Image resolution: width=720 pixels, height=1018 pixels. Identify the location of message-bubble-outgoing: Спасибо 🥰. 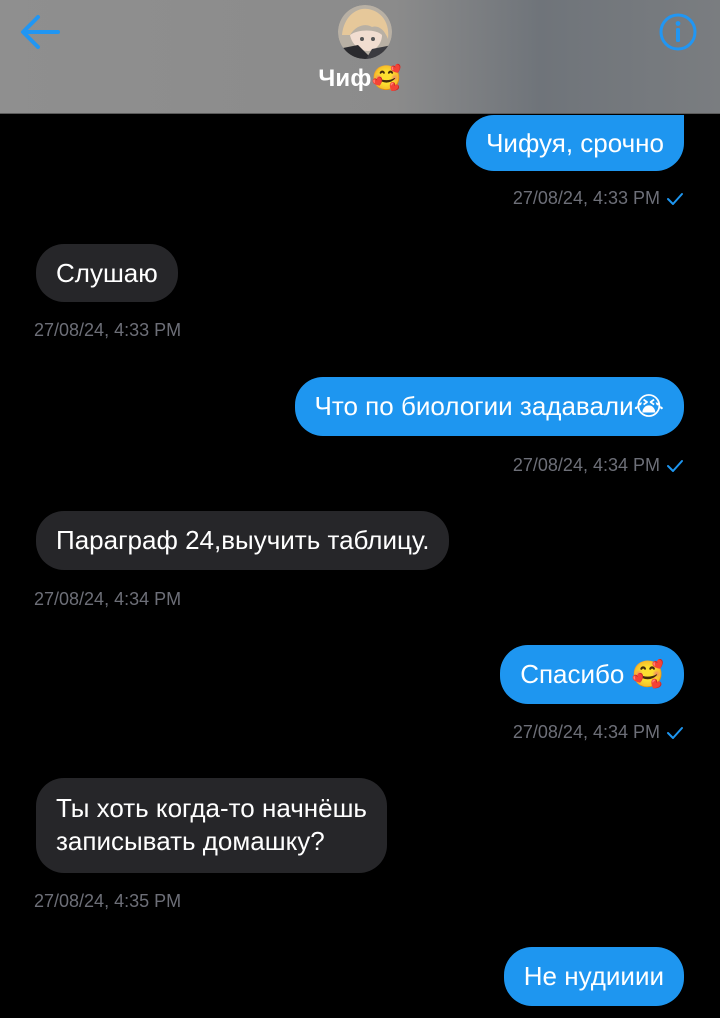
(592, 674).